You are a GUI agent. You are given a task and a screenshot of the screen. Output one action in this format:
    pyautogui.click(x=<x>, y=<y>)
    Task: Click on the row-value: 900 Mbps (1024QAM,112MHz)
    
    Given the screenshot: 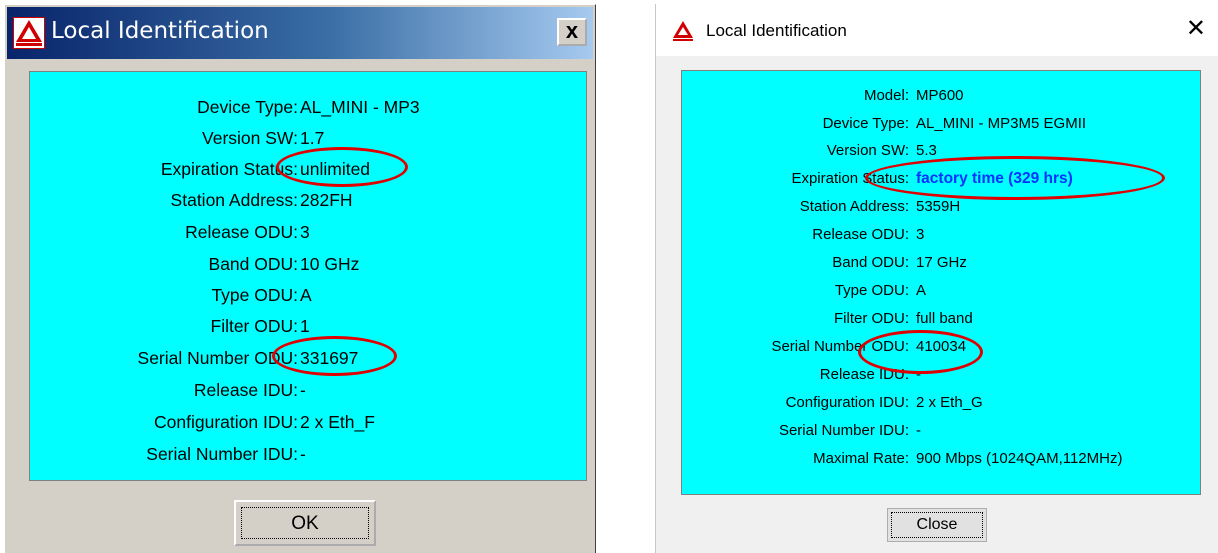 What is the action you would take?
    pyautogui.click(x=1019, y=458)
    